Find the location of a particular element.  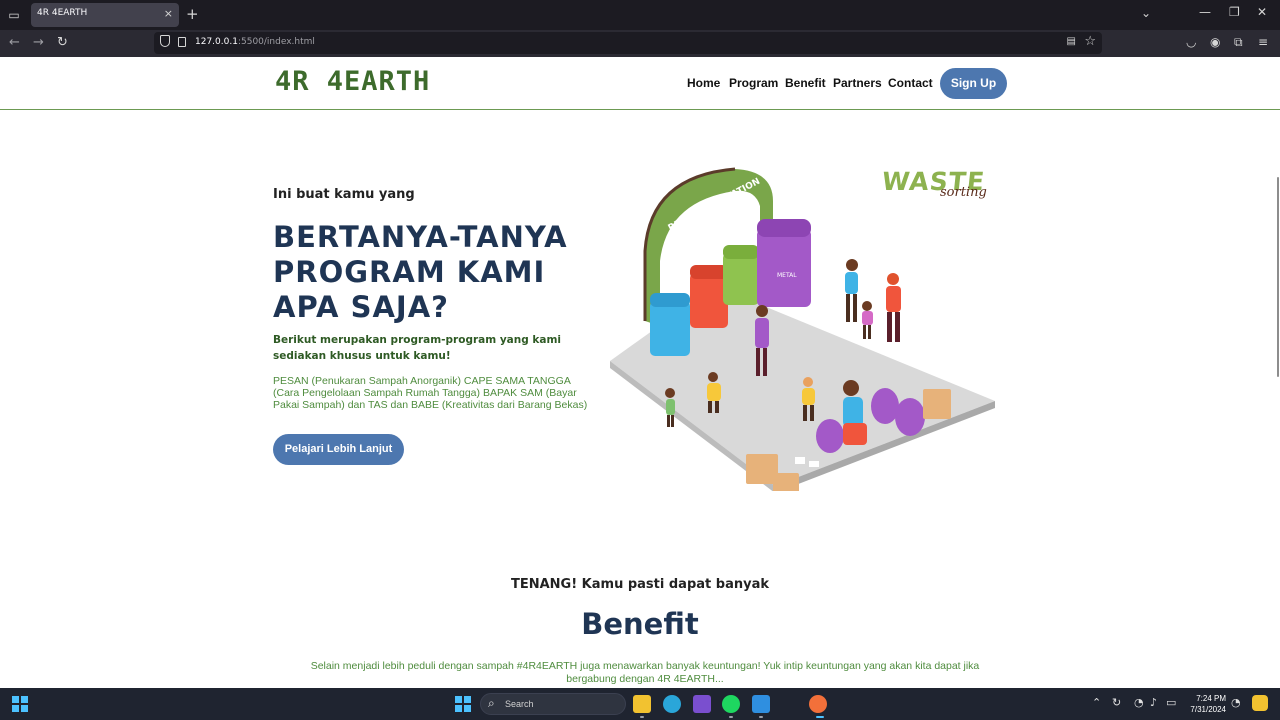

app-active-indicator is located at coordinates (820, 717).